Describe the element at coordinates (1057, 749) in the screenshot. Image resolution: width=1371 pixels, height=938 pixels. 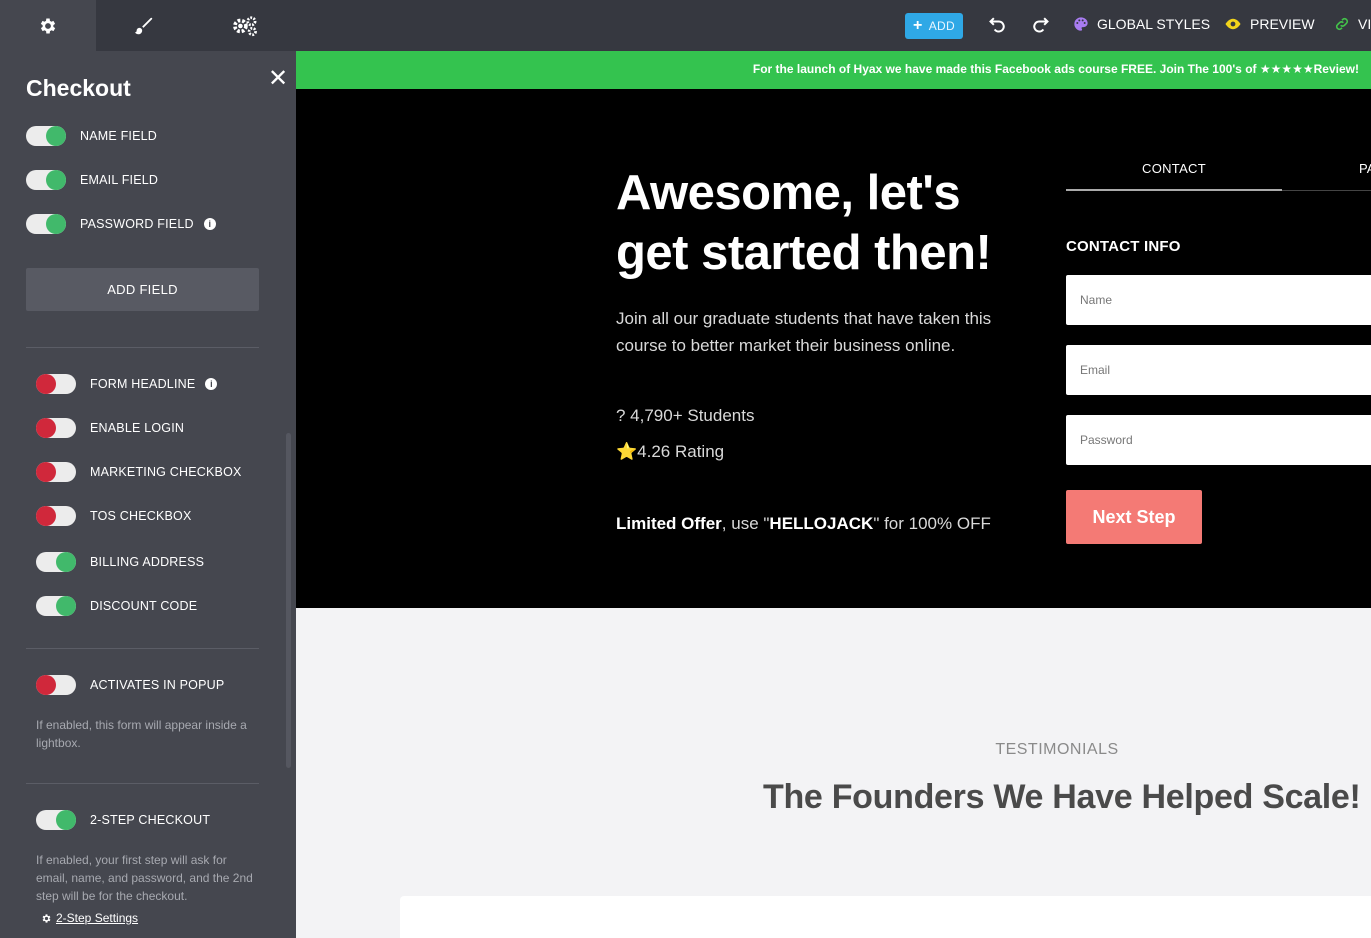
I see `testimonials-label: TESTIMONIALS` at that location.